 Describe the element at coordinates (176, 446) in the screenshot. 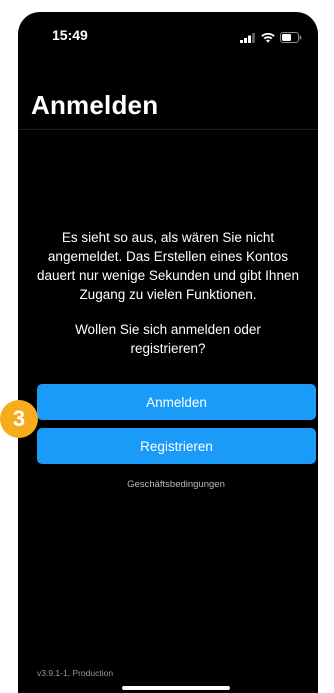

I see `register-button: Registrieren` at that location.